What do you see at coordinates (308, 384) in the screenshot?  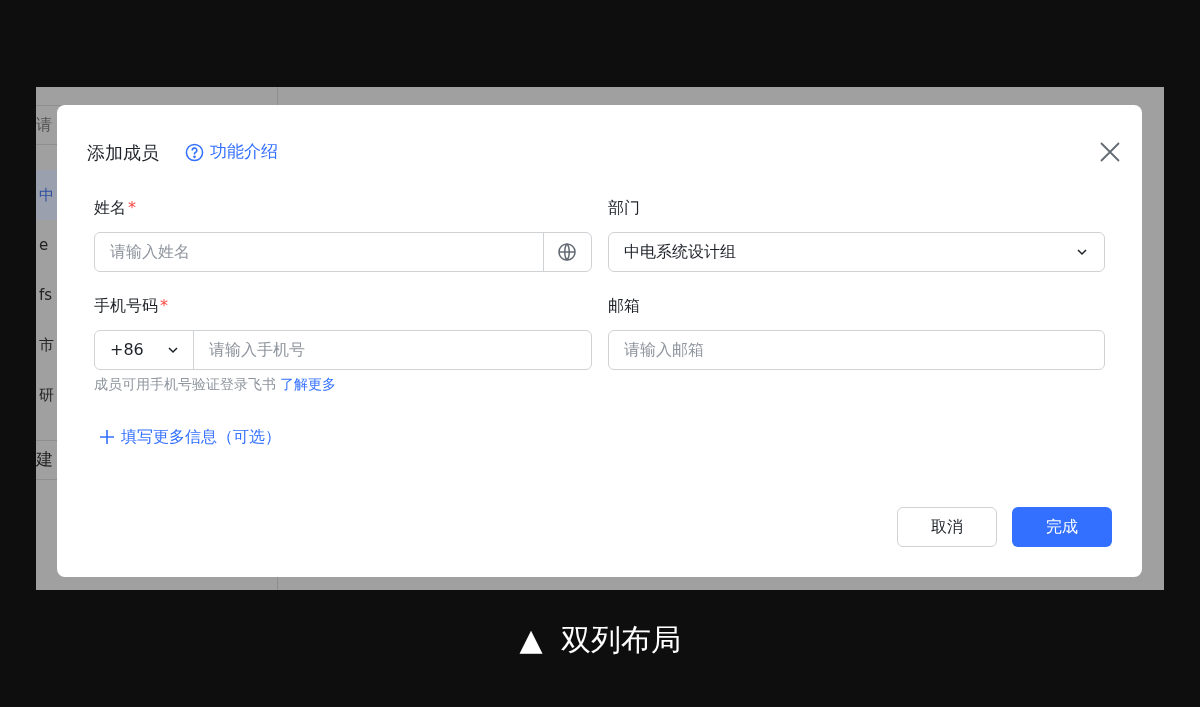 I see `learn-more-link: 了解更多` at bounding box center [308, 384].